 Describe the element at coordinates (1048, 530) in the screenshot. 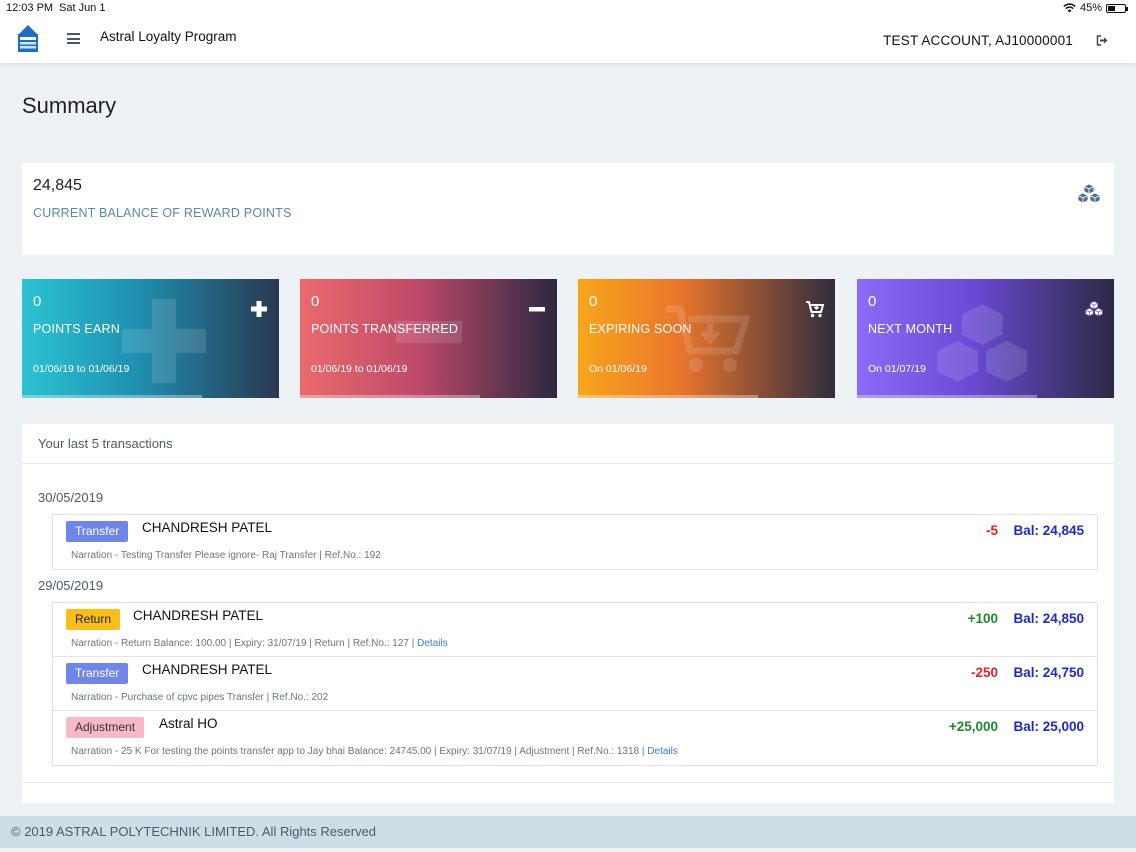

I see `transaction-balance: Bal: 24,845` at that location.